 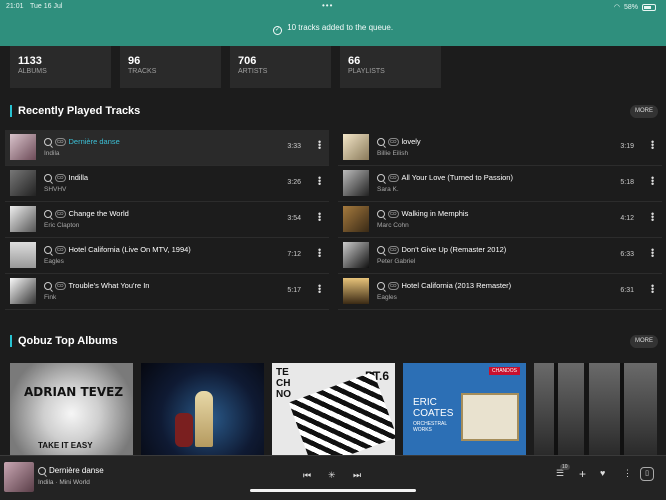 I want to click on status-date: Tue 16 Jul, so click(x=46, y=6).